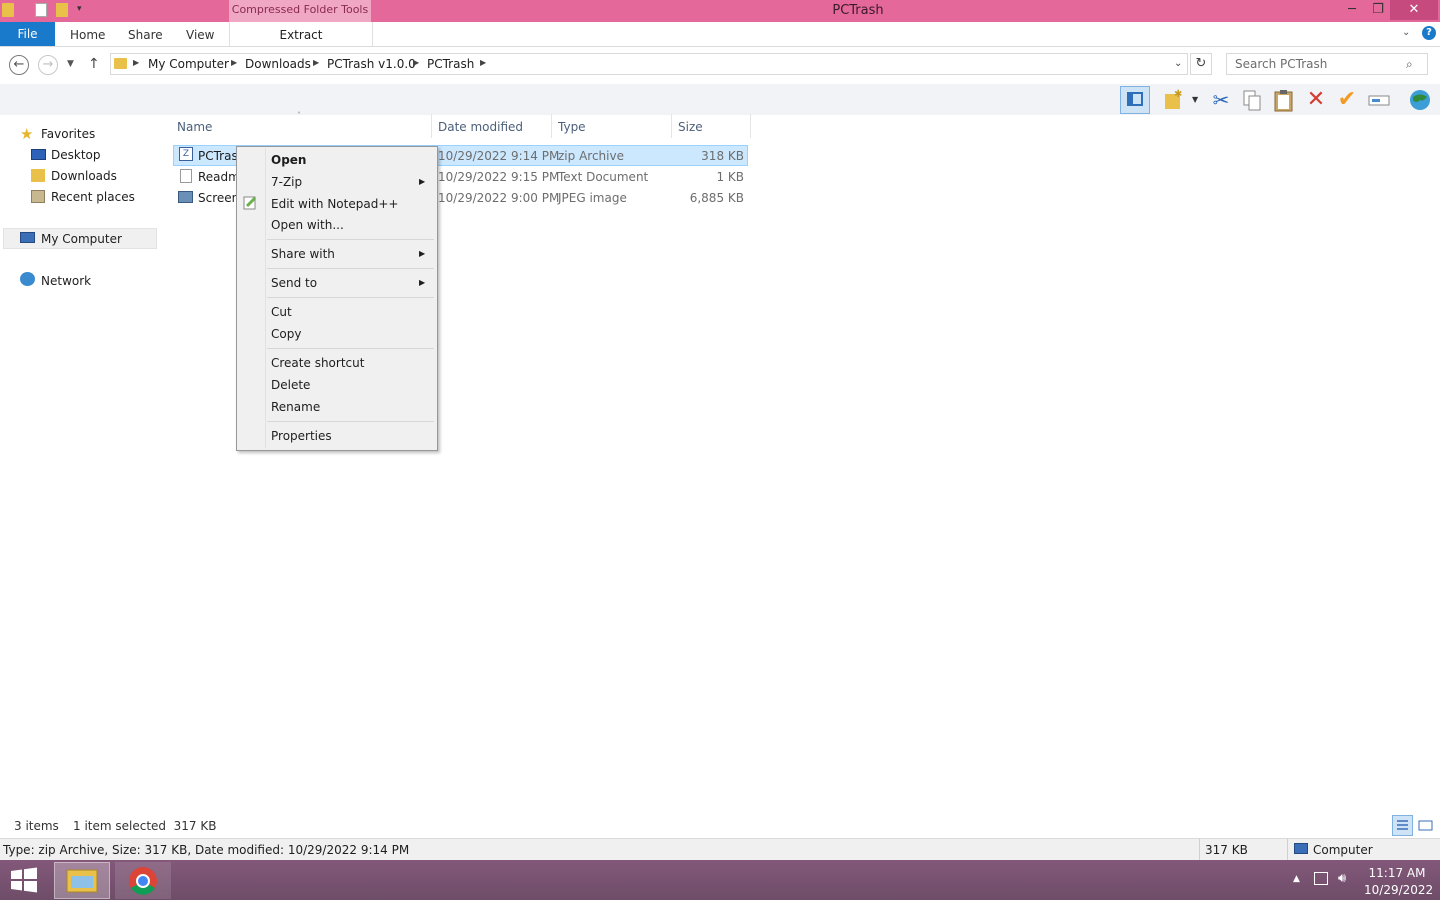 The image size is (1440, 902). Describe the element at coordinates (1398, 890) in the screenshot. I see `clock-date: 10/29/2022` at that location.